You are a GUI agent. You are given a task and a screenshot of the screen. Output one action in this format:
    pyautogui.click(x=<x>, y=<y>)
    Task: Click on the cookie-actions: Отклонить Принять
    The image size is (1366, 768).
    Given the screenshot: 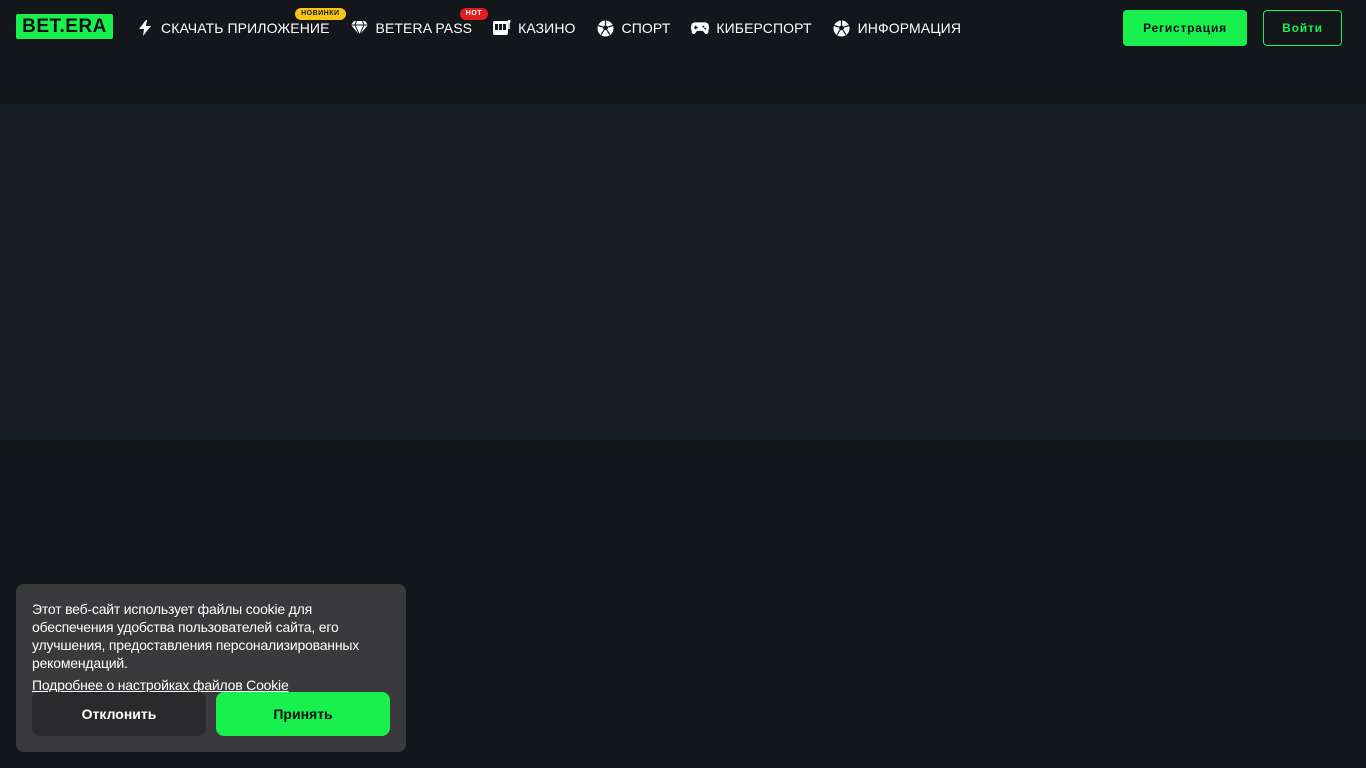 What is the action you would take?
    pyautogui.click(x=211, y=714)
    